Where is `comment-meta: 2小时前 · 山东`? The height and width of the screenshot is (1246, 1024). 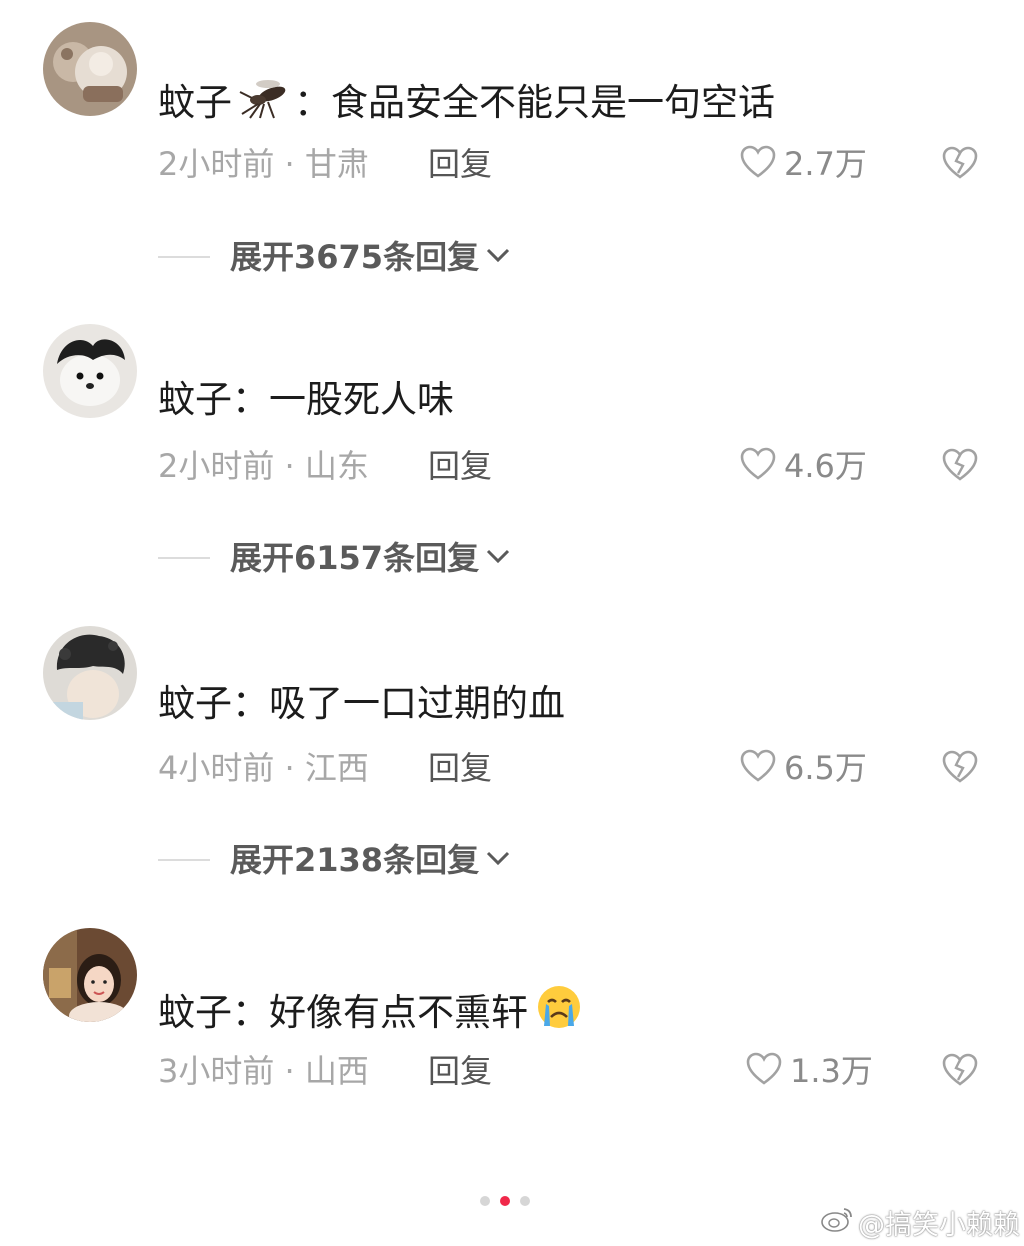
comment-meta: 2小时前 · 山东 is located at coordinates (263, 466).